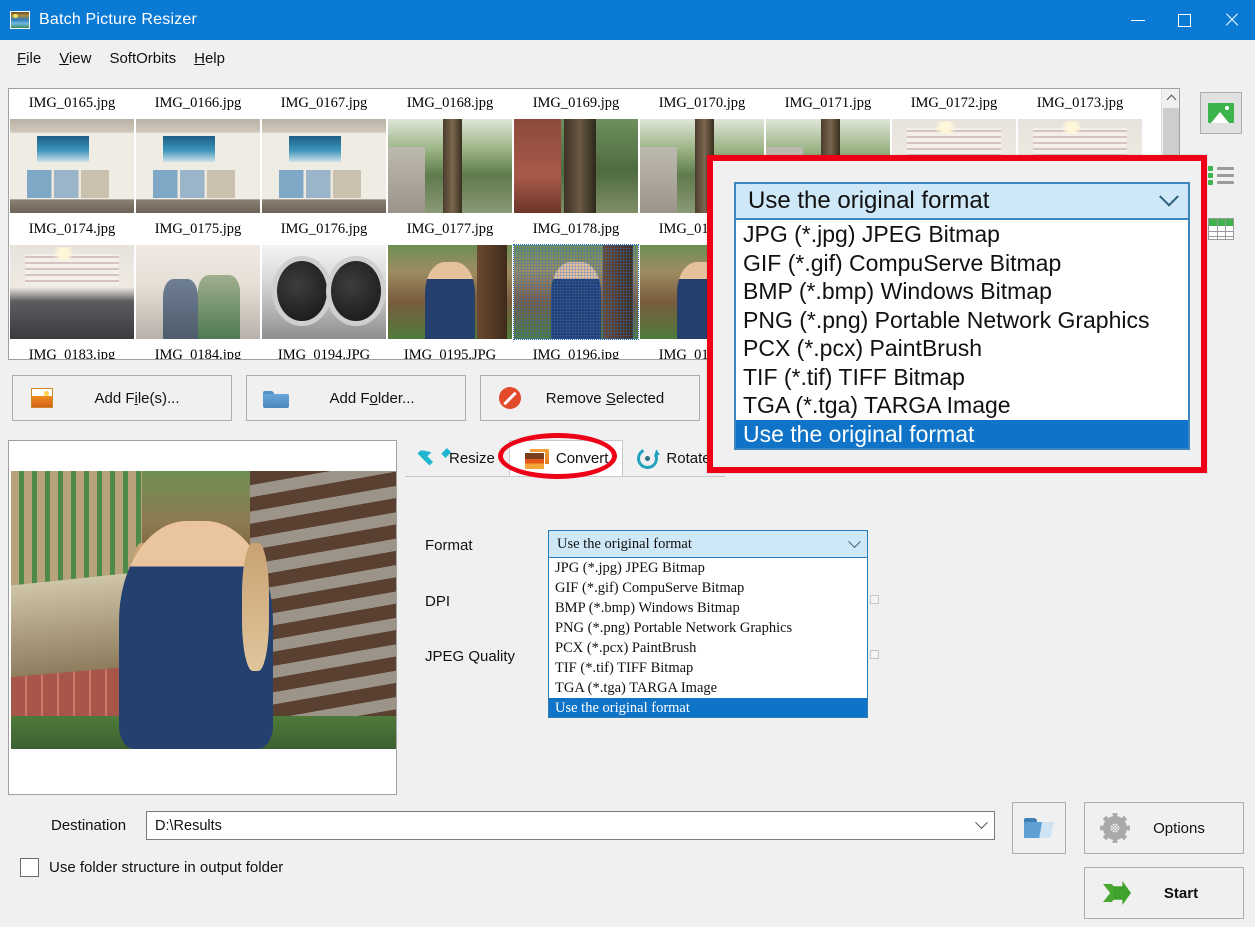  I want to click on remove-selected-button: Remove Selected, so click(590, 398).